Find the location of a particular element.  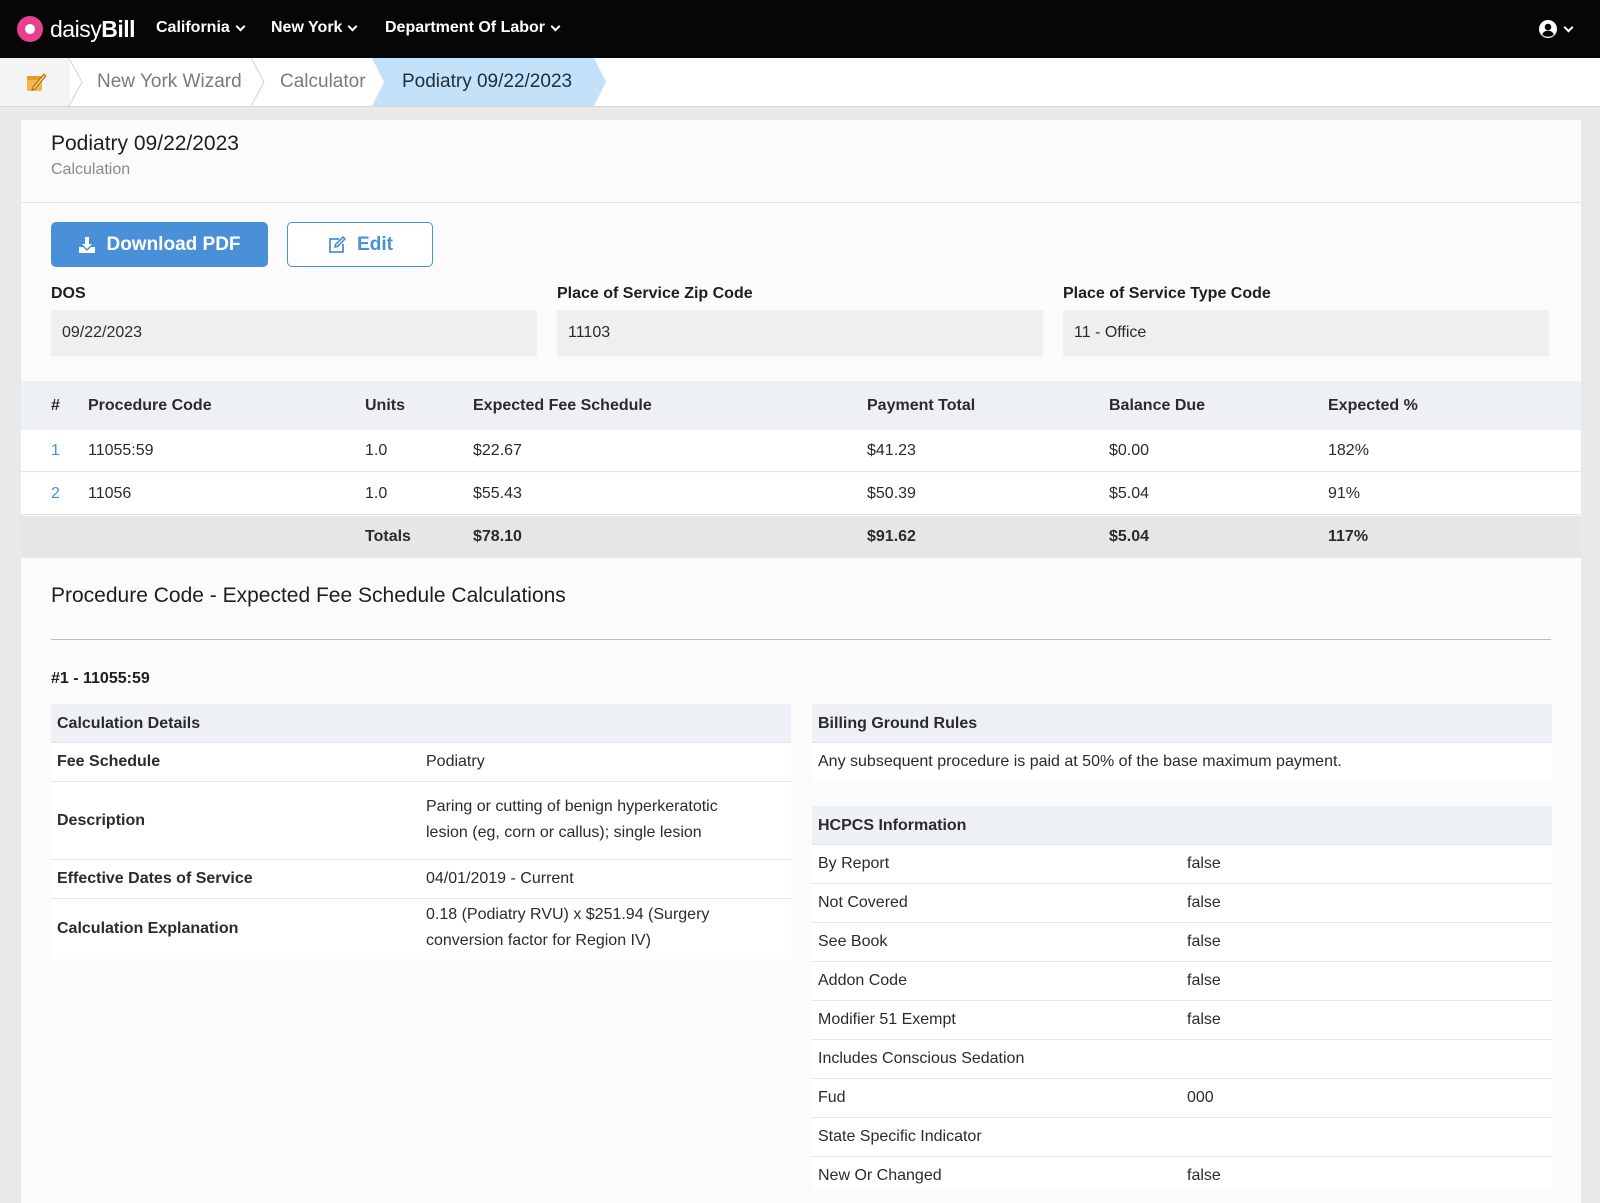

user-circle-icon is located at coordinates (1548, 29).